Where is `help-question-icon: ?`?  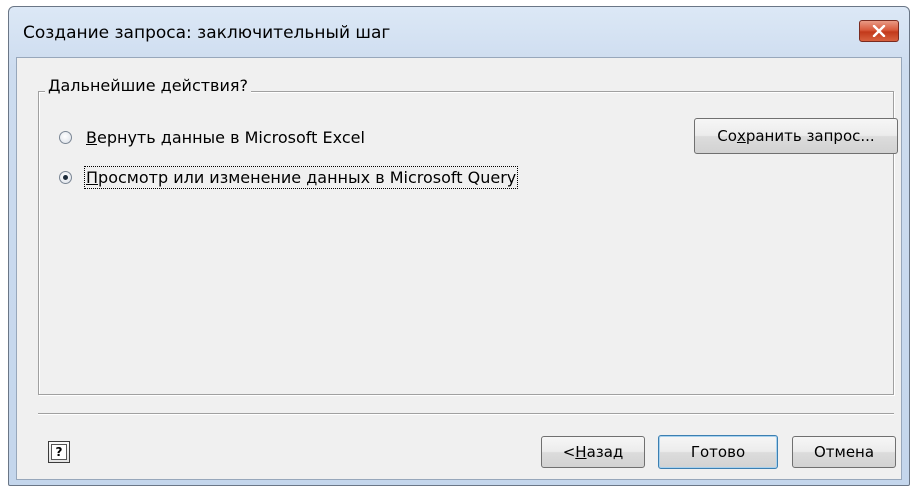
help-question-icon: ? is located at coordinates (59, 452).